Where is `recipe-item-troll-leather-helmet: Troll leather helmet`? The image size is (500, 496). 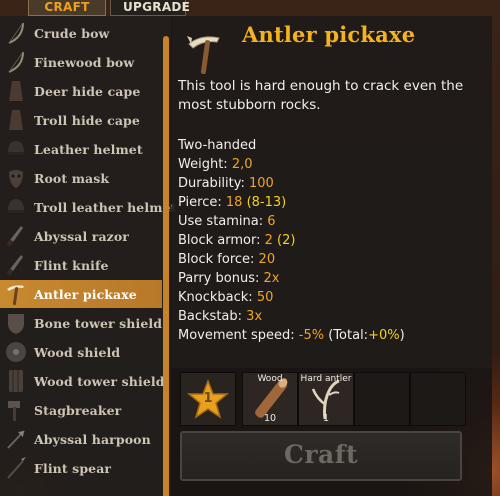 recipe-item-troll-leather-helmet: Troll leather helmet is located at coordinates (88, 207).